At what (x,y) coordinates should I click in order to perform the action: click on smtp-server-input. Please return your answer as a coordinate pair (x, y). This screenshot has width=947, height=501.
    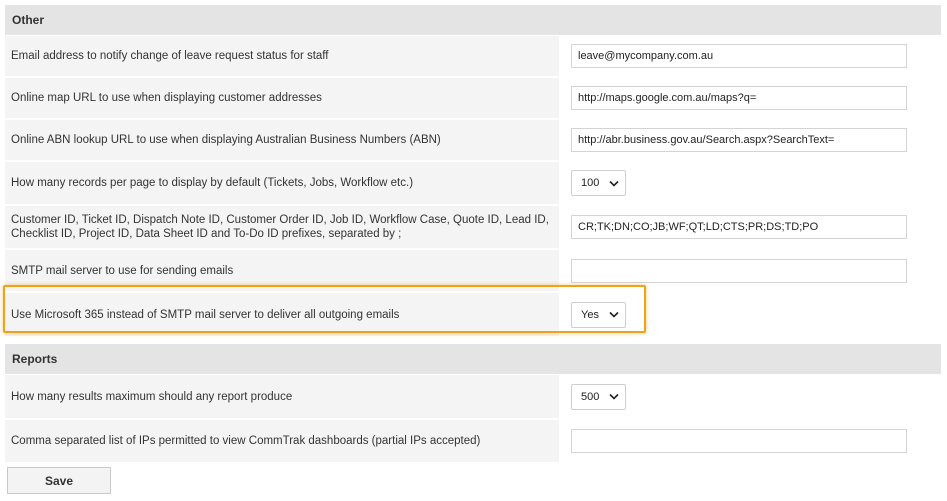
    Looking at the image, I should click on (739, 270).